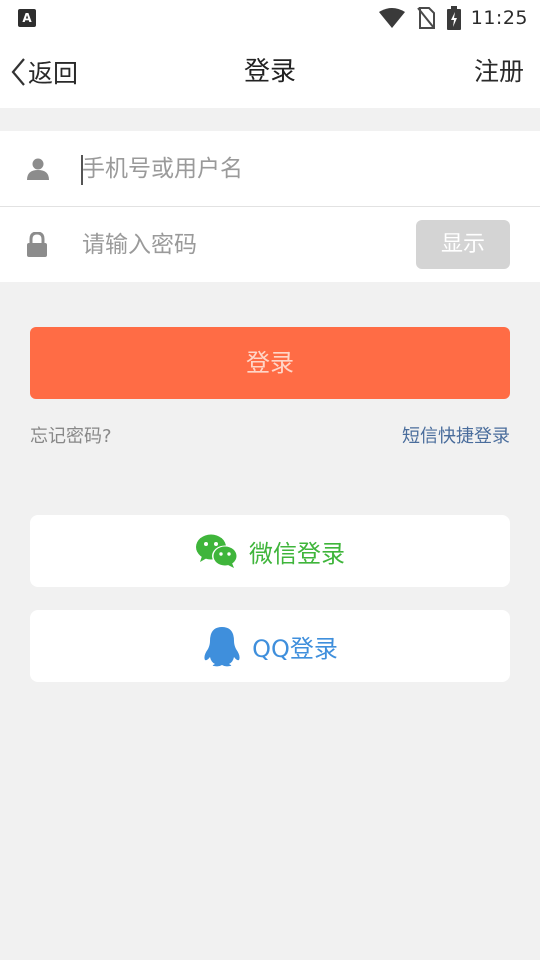  Describe the element at coordinates (217, 551) in the screenshot. I see `wechat-icon` at that location.